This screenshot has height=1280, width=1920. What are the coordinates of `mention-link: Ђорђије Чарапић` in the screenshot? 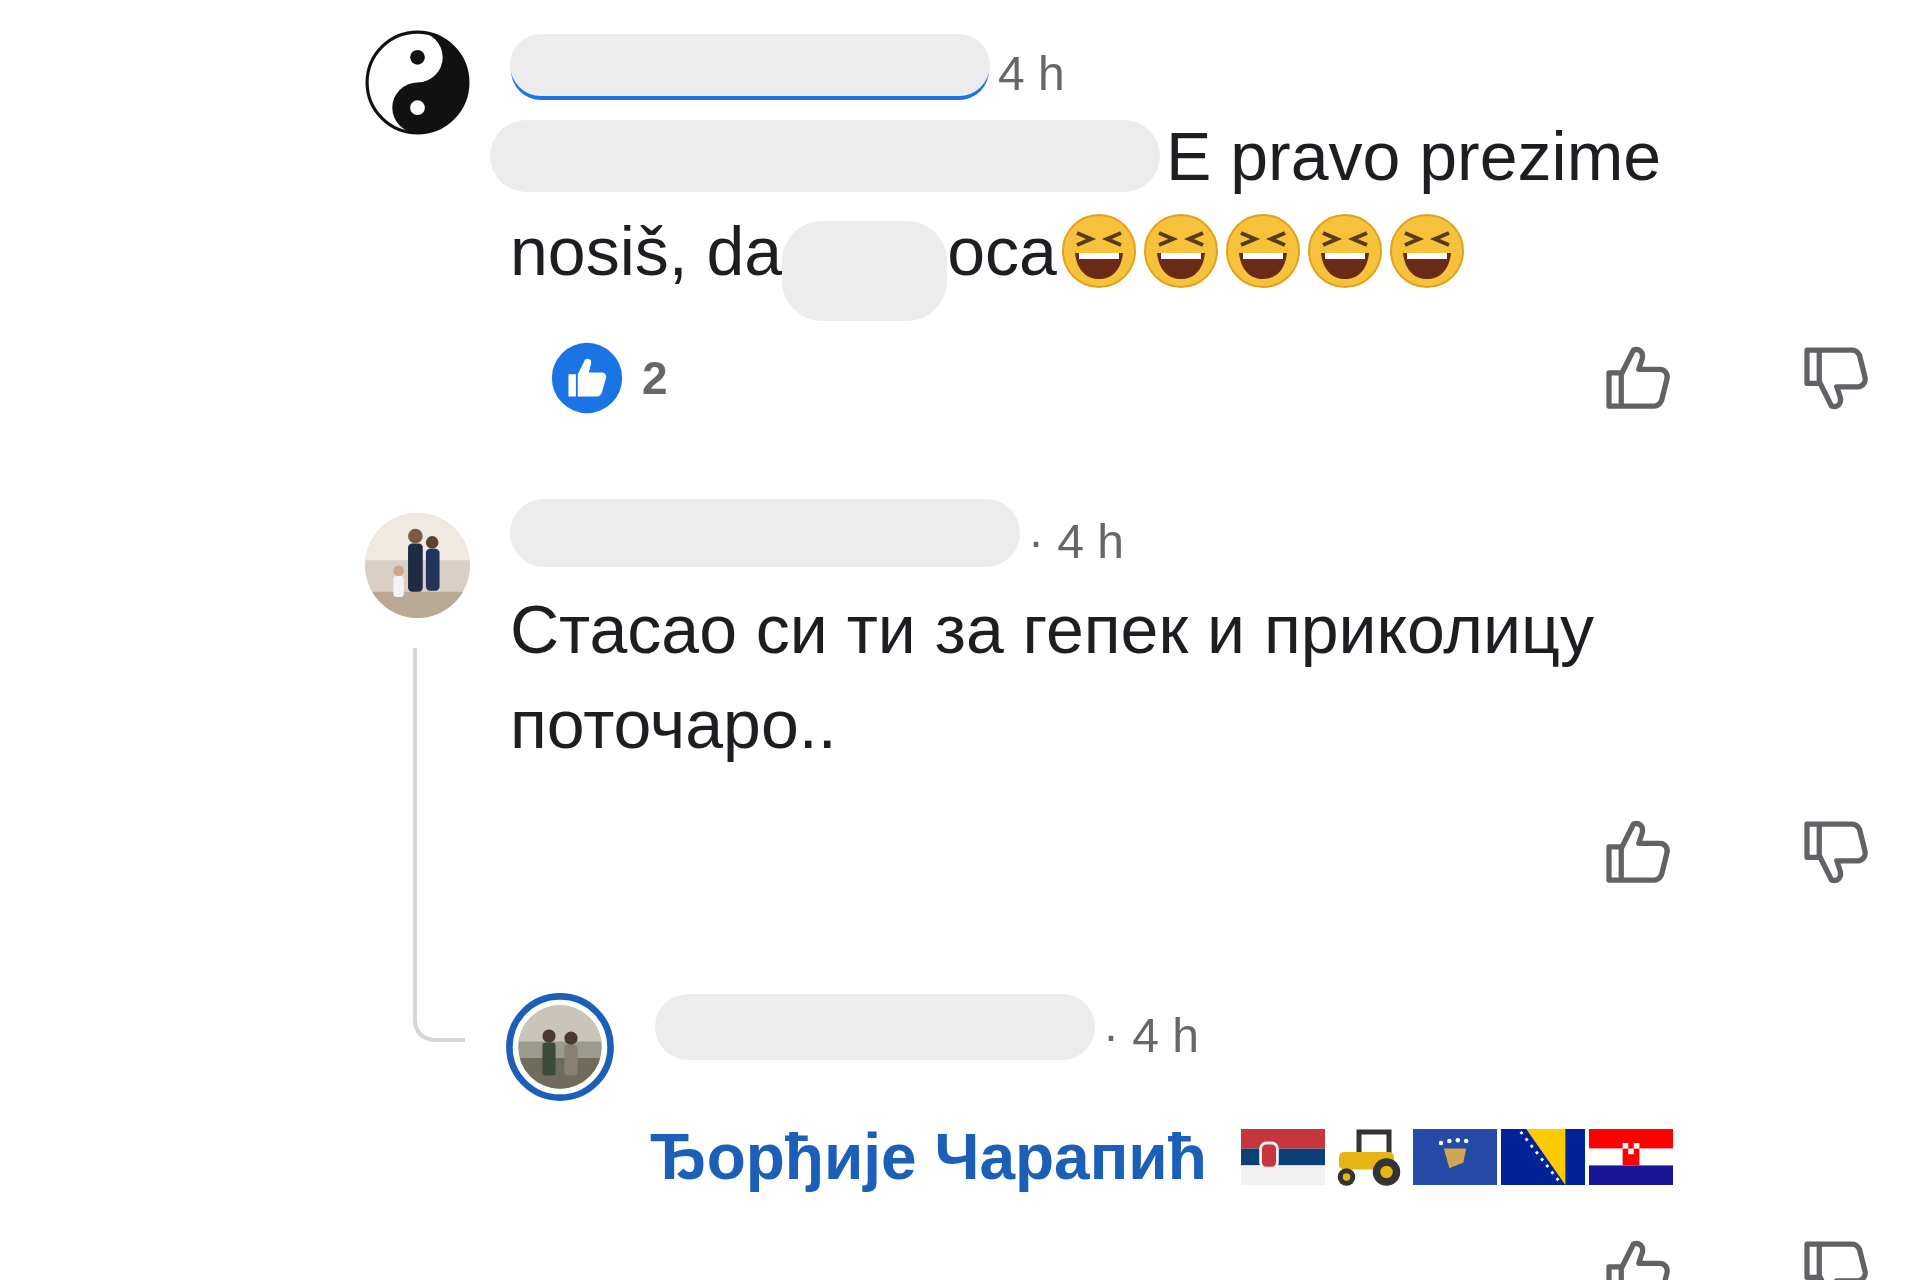 It's located at (928, 1157).